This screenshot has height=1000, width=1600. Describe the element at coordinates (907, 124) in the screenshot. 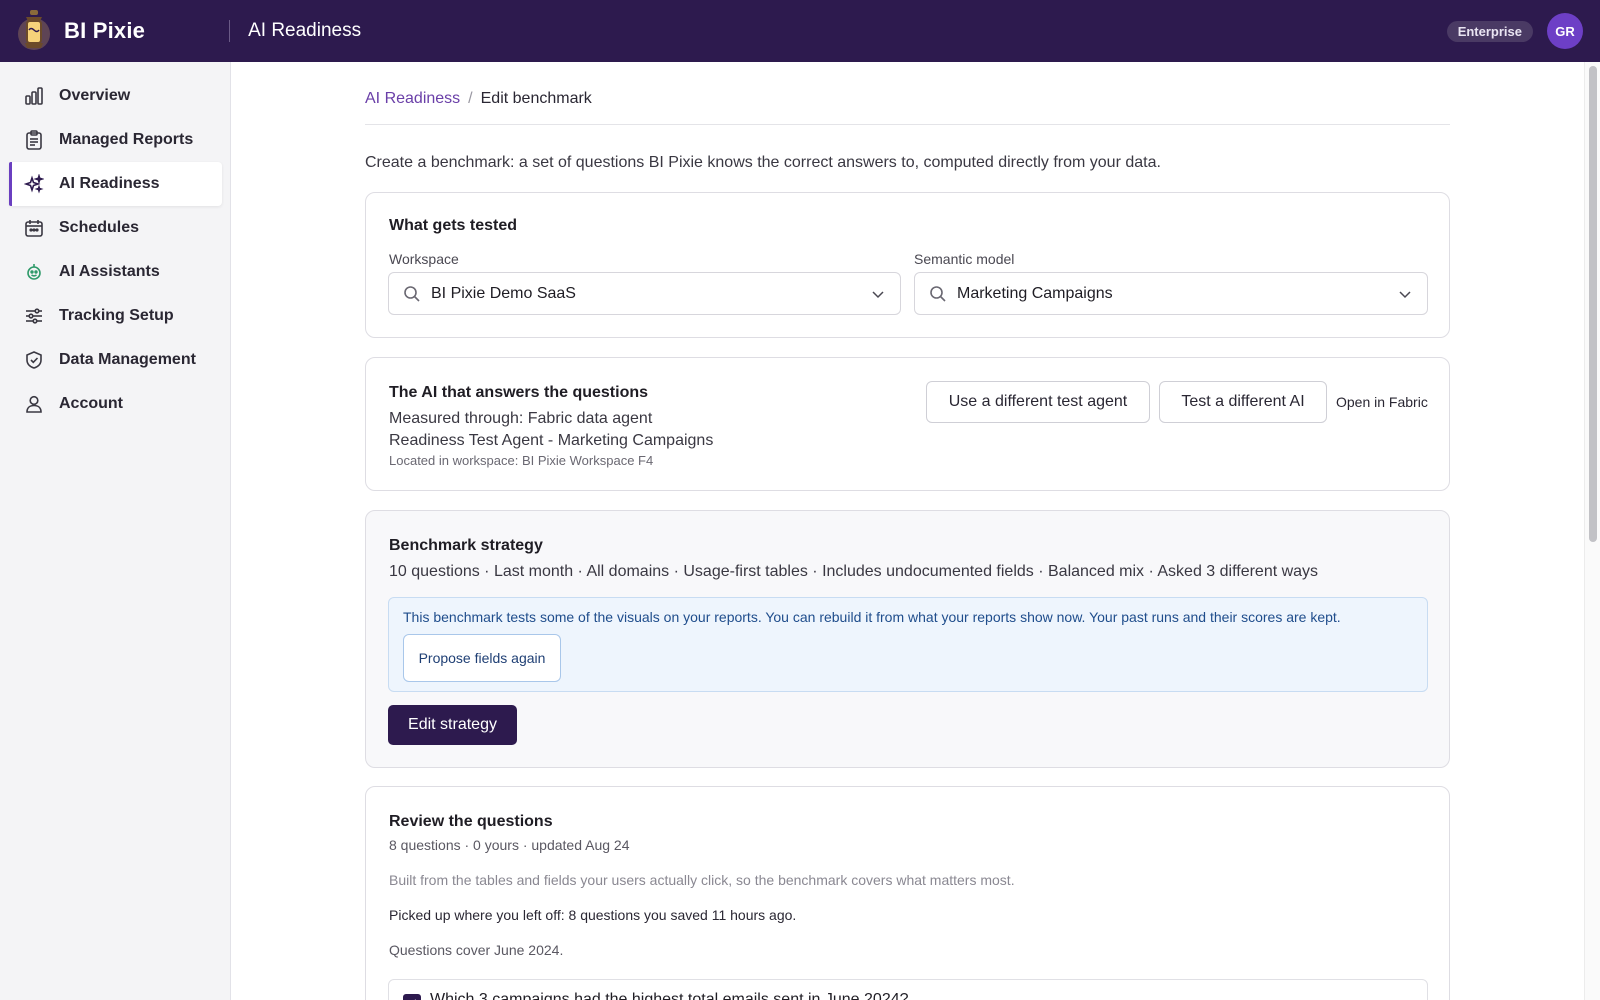

I see `breadcrumb-divider` at that location.